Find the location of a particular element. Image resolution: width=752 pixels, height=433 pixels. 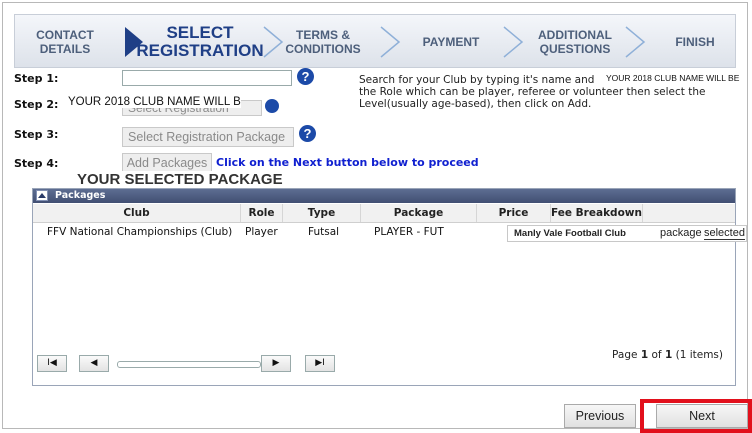

wizard-step-line2: QUESTIONS is located at coordinates (575, 49).